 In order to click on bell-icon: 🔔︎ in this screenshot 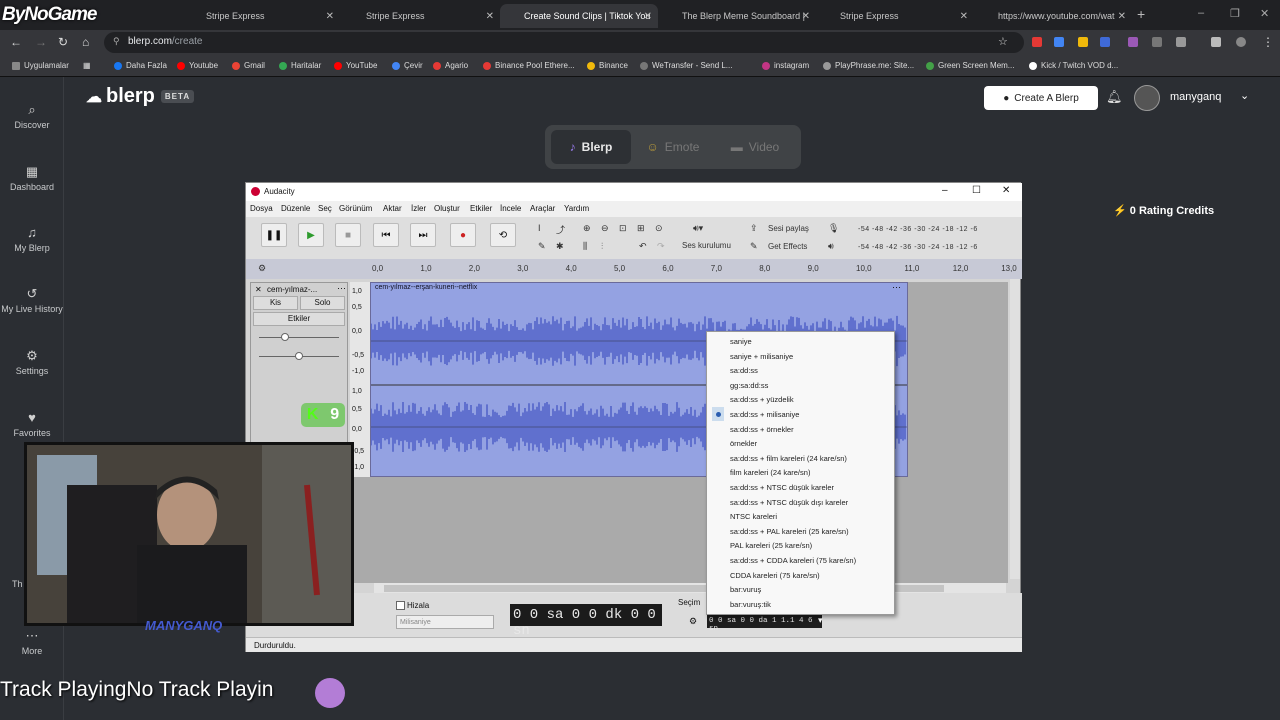, I will do `click(1114, 97)`.